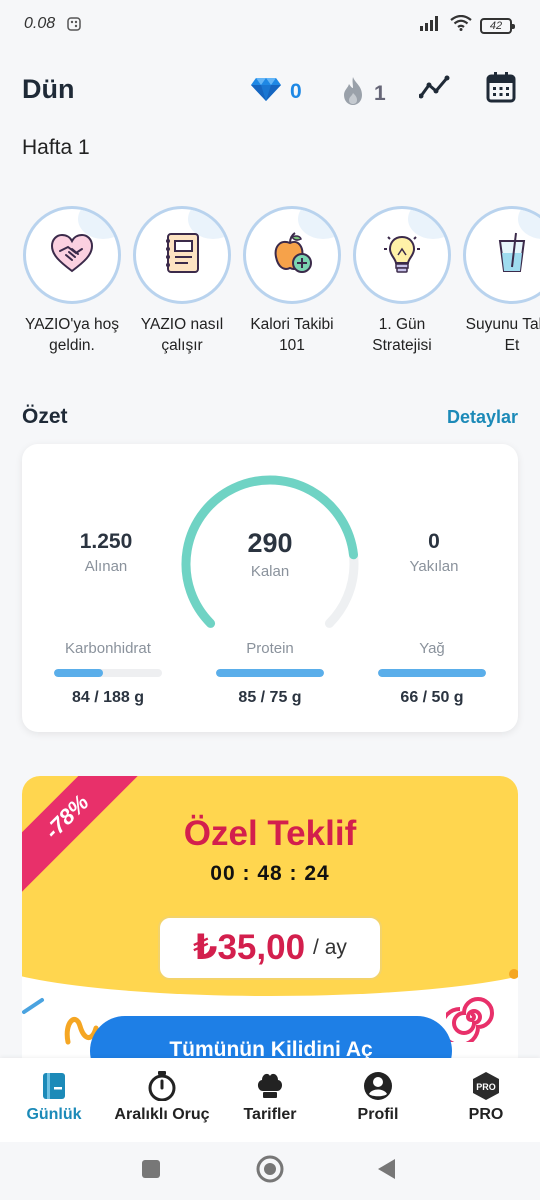  I want to click on home-button, so click(270, 1171).